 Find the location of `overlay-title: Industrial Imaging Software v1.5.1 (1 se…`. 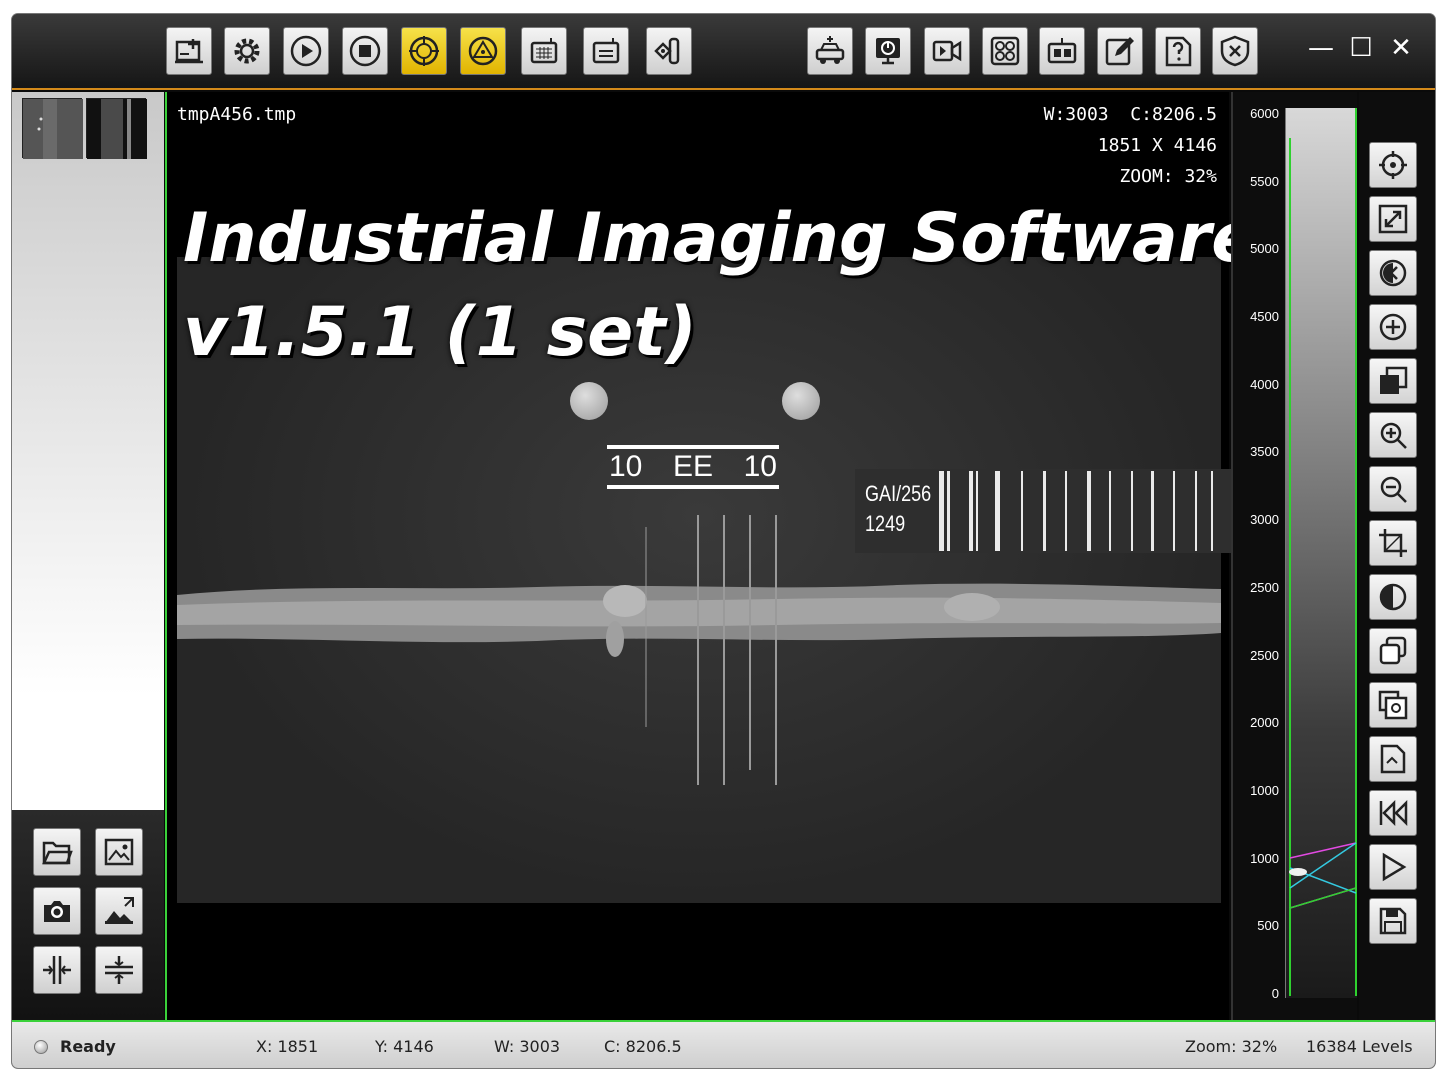

overlay-title: Industrial Imaging Software v1.5.1 (1 se… is located at coordinates (720, 286).